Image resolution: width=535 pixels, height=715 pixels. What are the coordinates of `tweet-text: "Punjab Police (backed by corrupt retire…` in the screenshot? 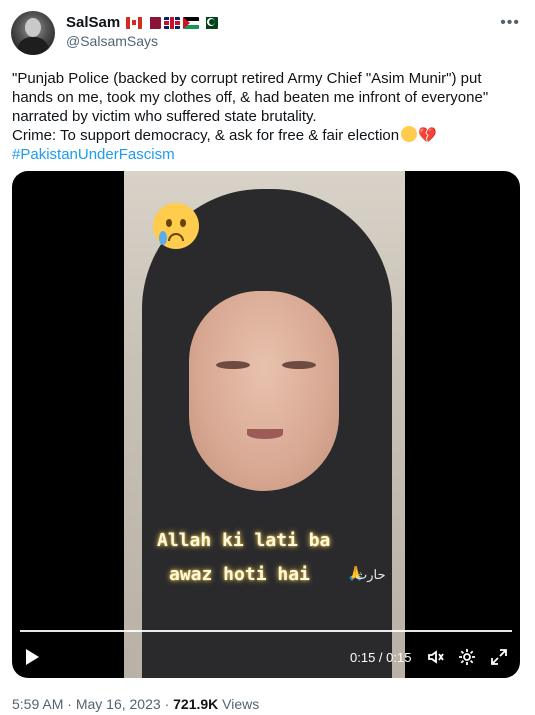 It's located at (267, 116).